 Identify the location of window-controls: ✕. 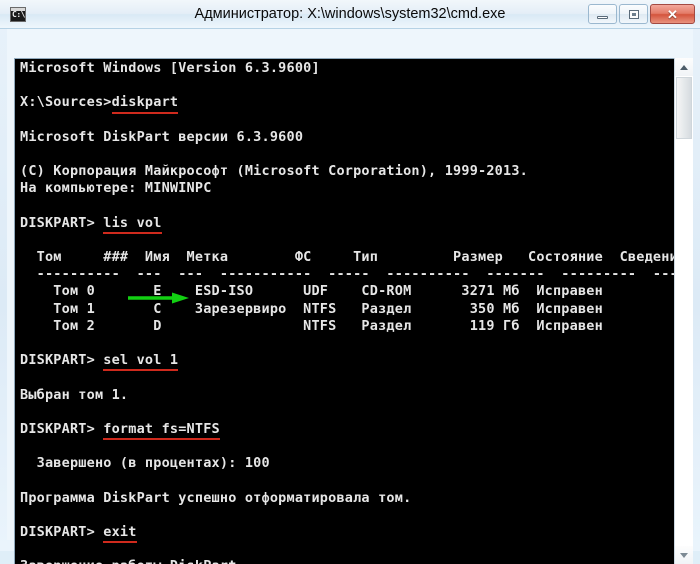
(641, 14).